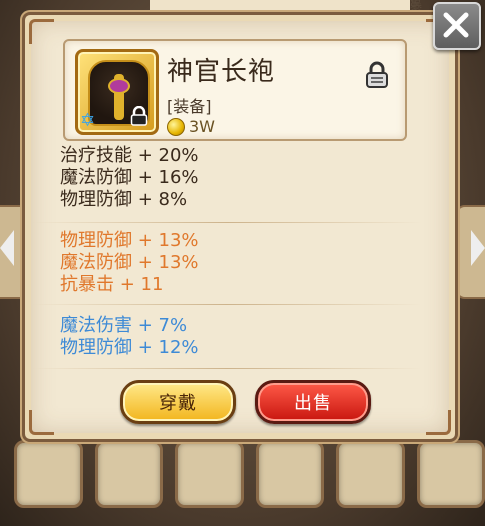  I want to click on lock-icon, so click(377, 77).